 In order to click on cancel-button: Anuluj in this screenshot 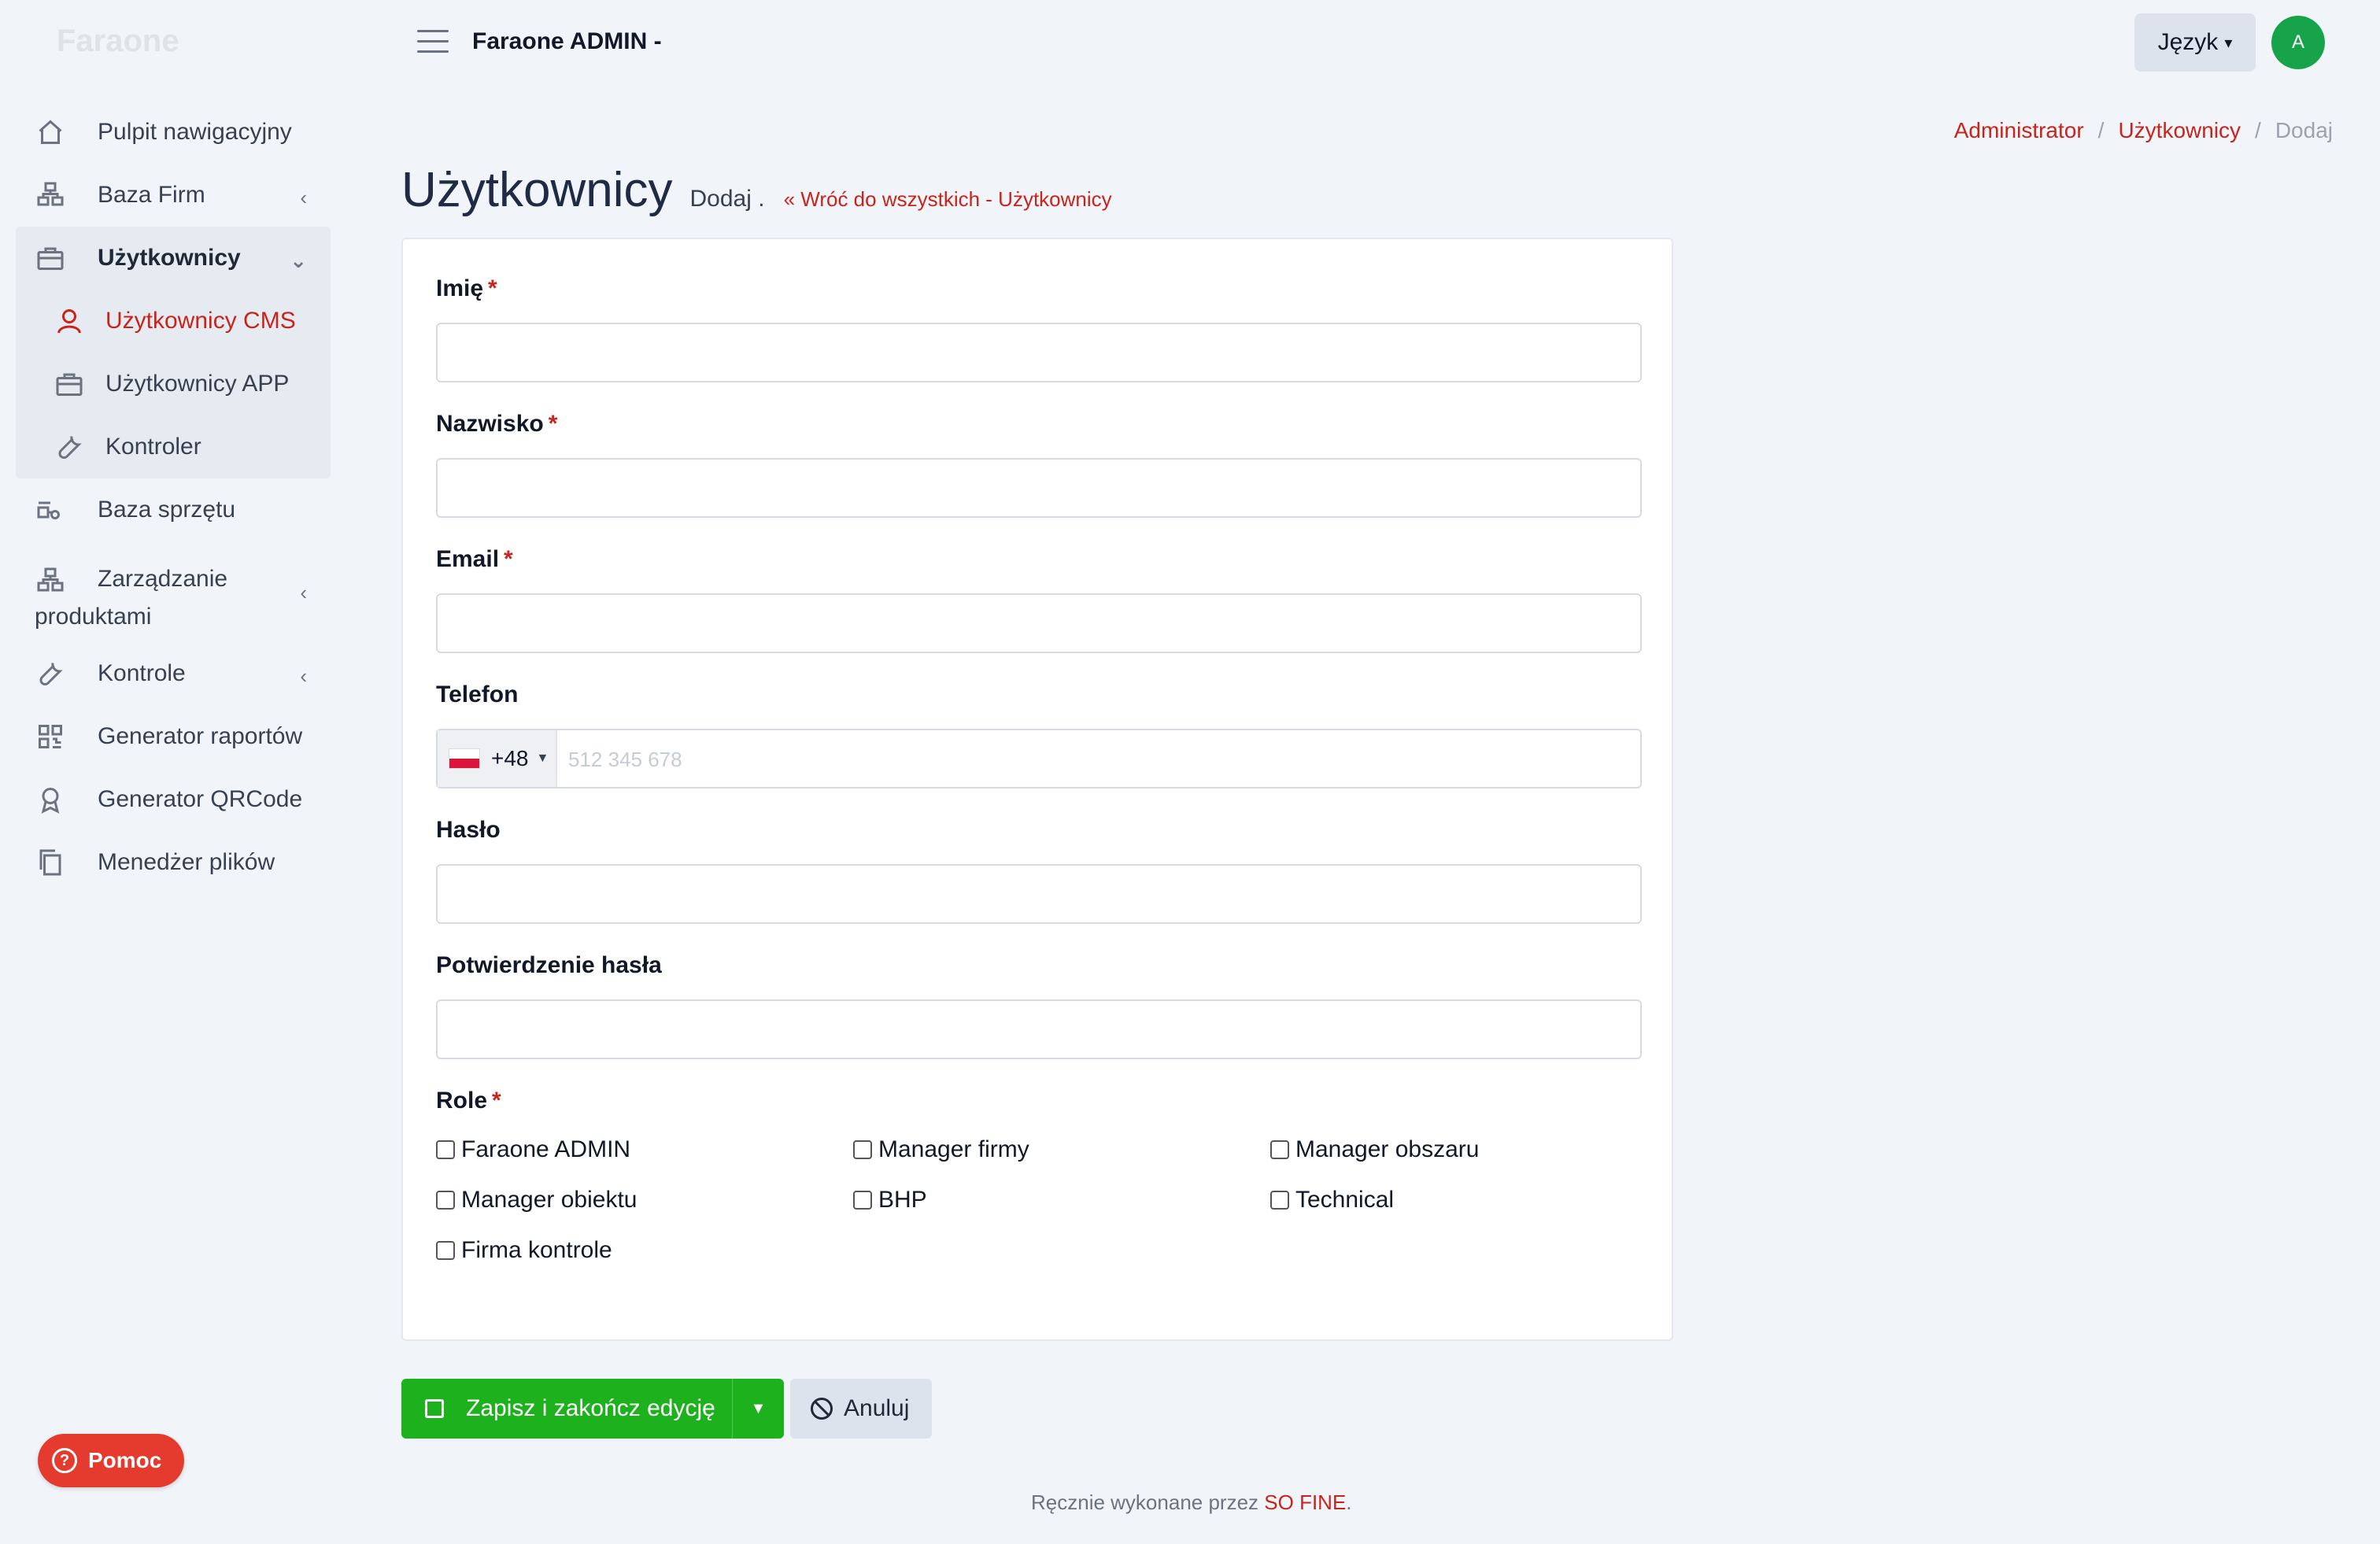, I will do `click(861, 1409)`.